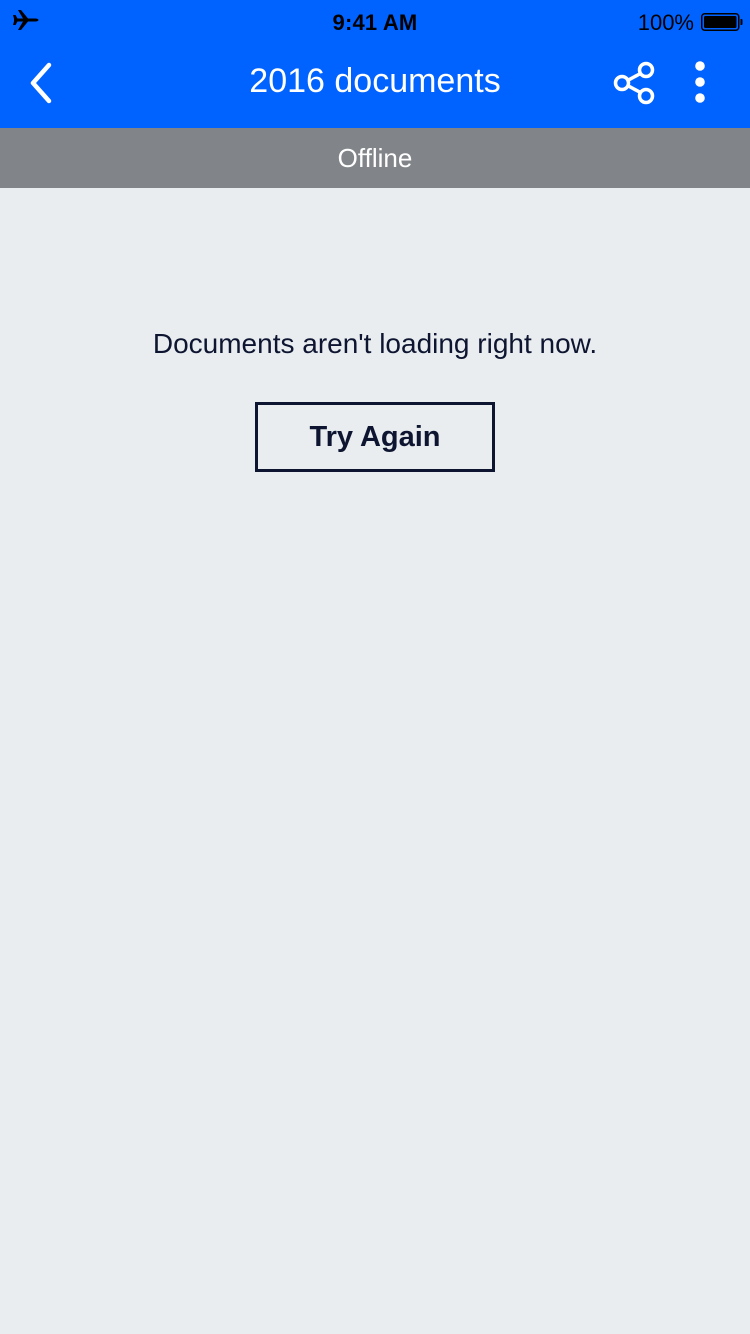 The height and width of the screenshot is (1334, 750). I want to click on page-title: 2016 documents, so click(375, 81).